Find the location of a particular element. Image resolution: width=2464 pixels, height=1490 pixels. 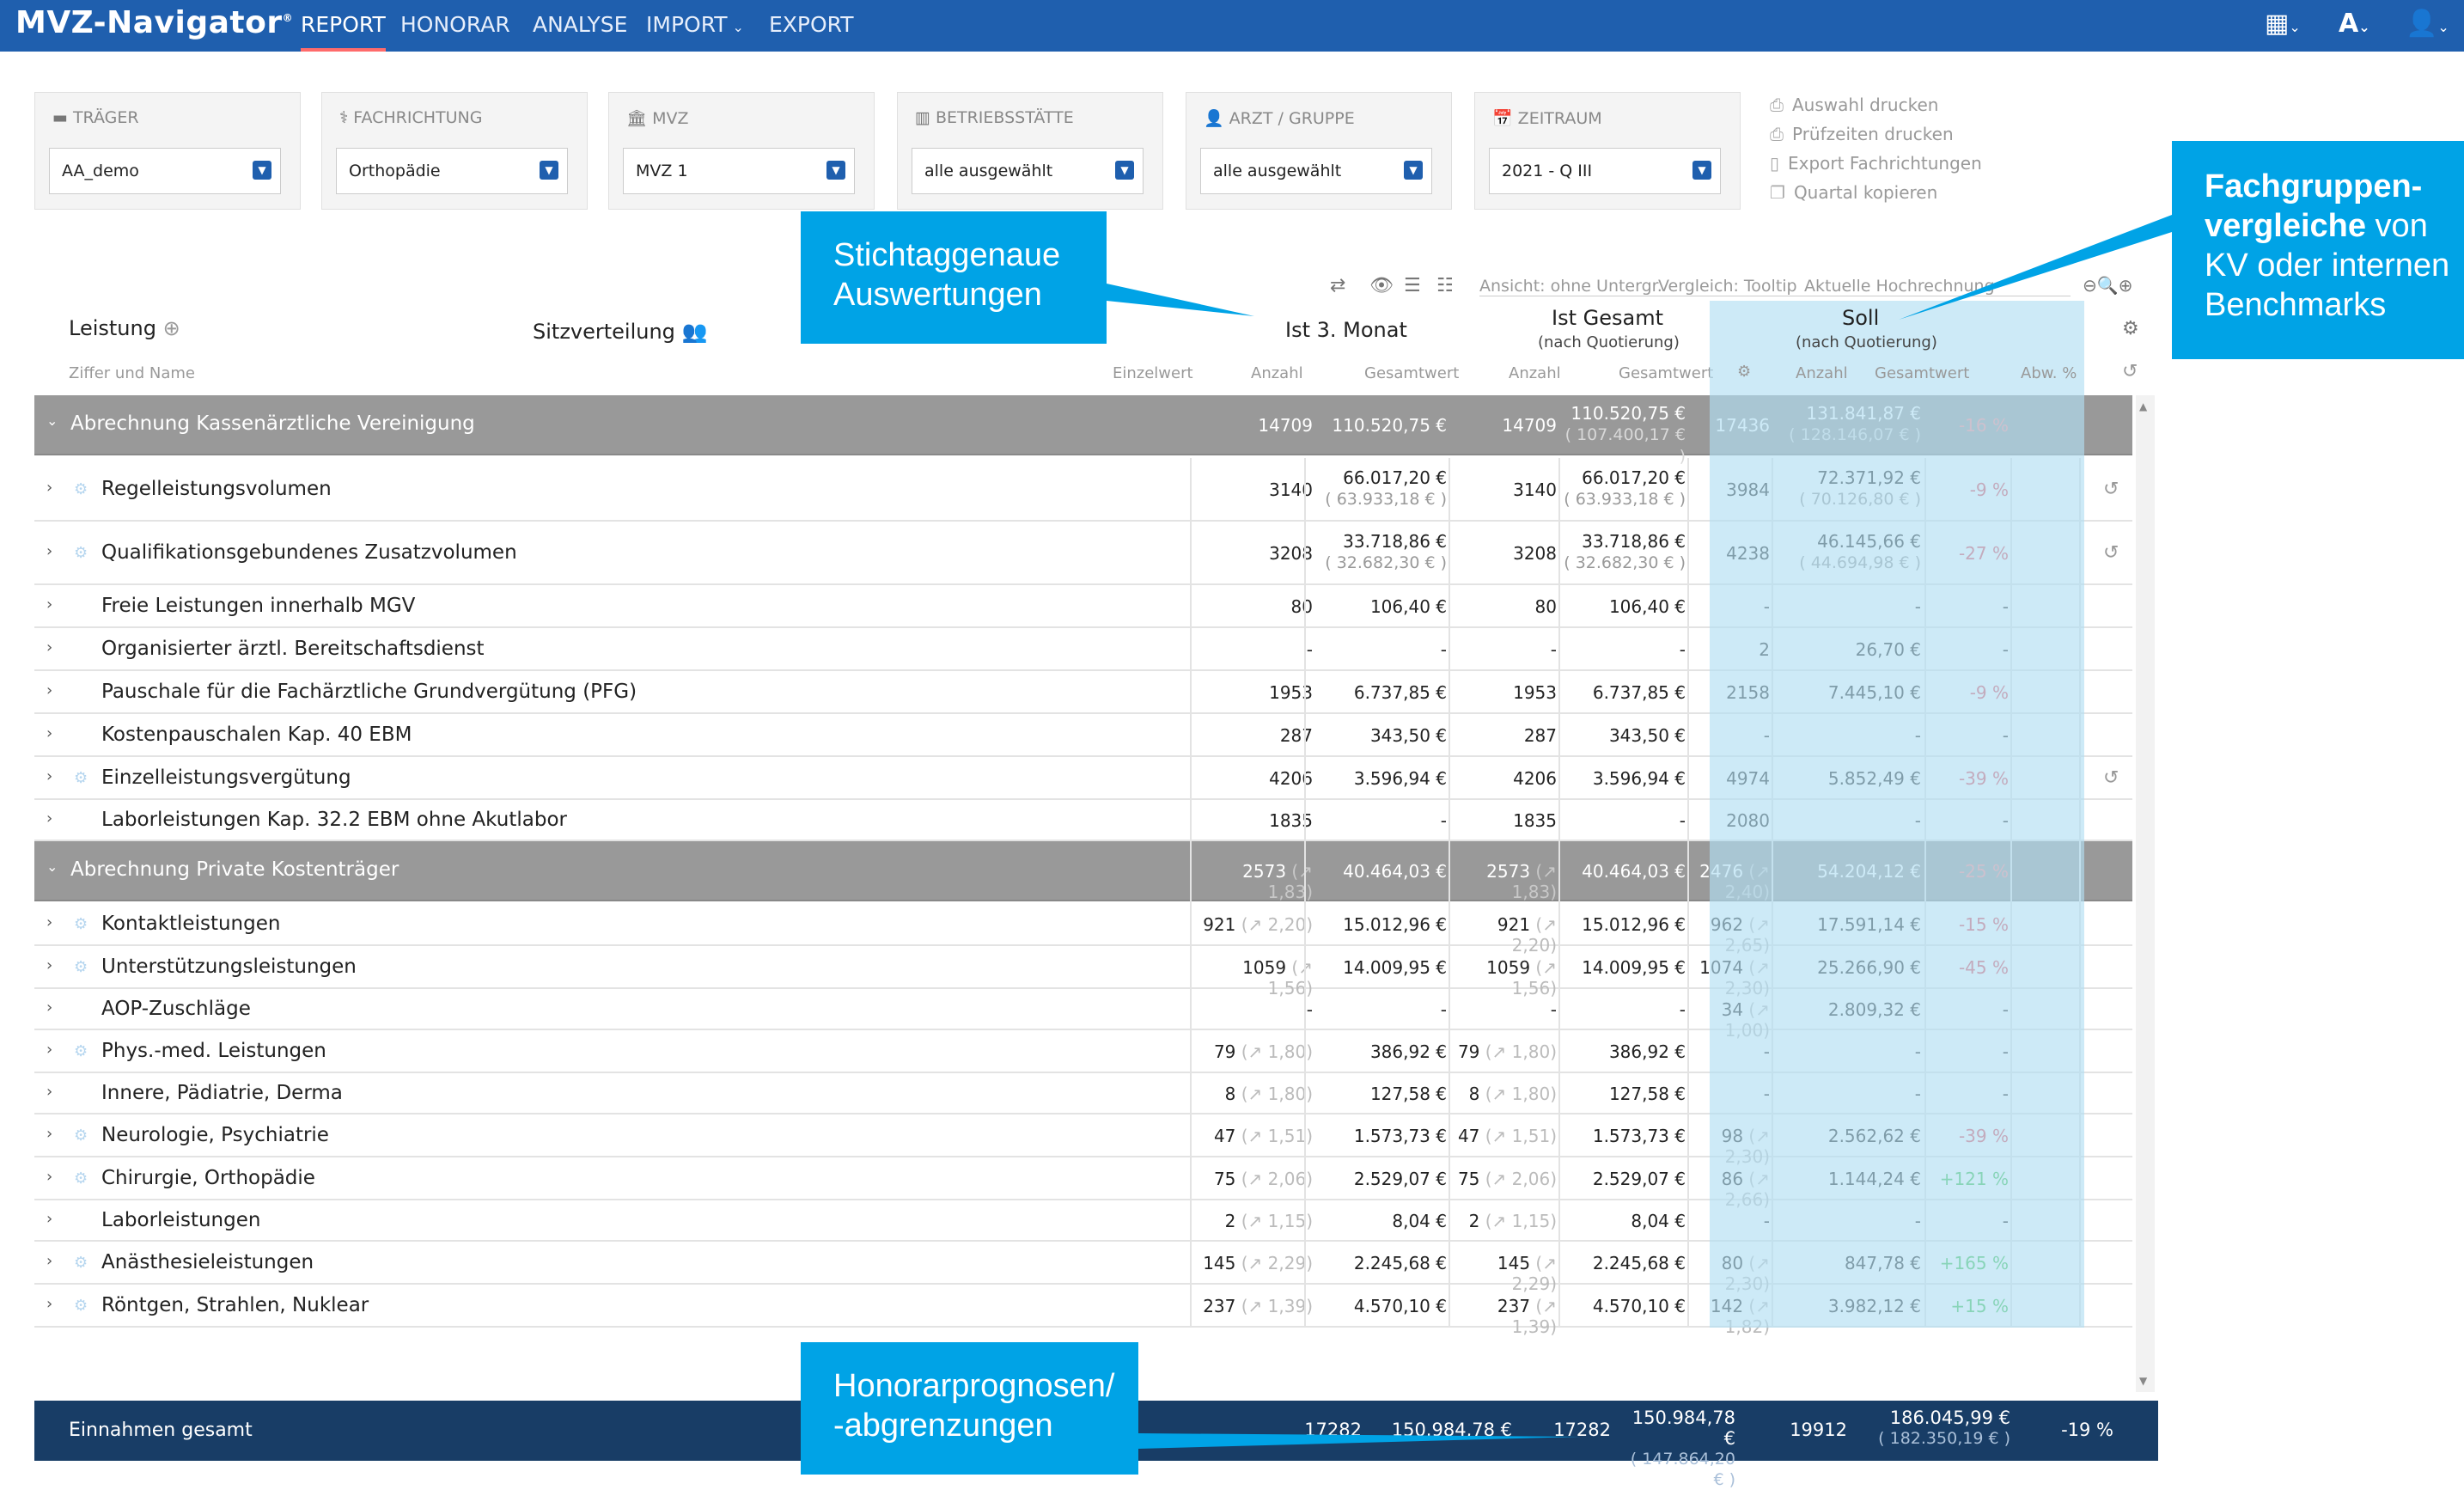

callout-line: Honorarprognosen/ is located at coordinates (974, 1386).